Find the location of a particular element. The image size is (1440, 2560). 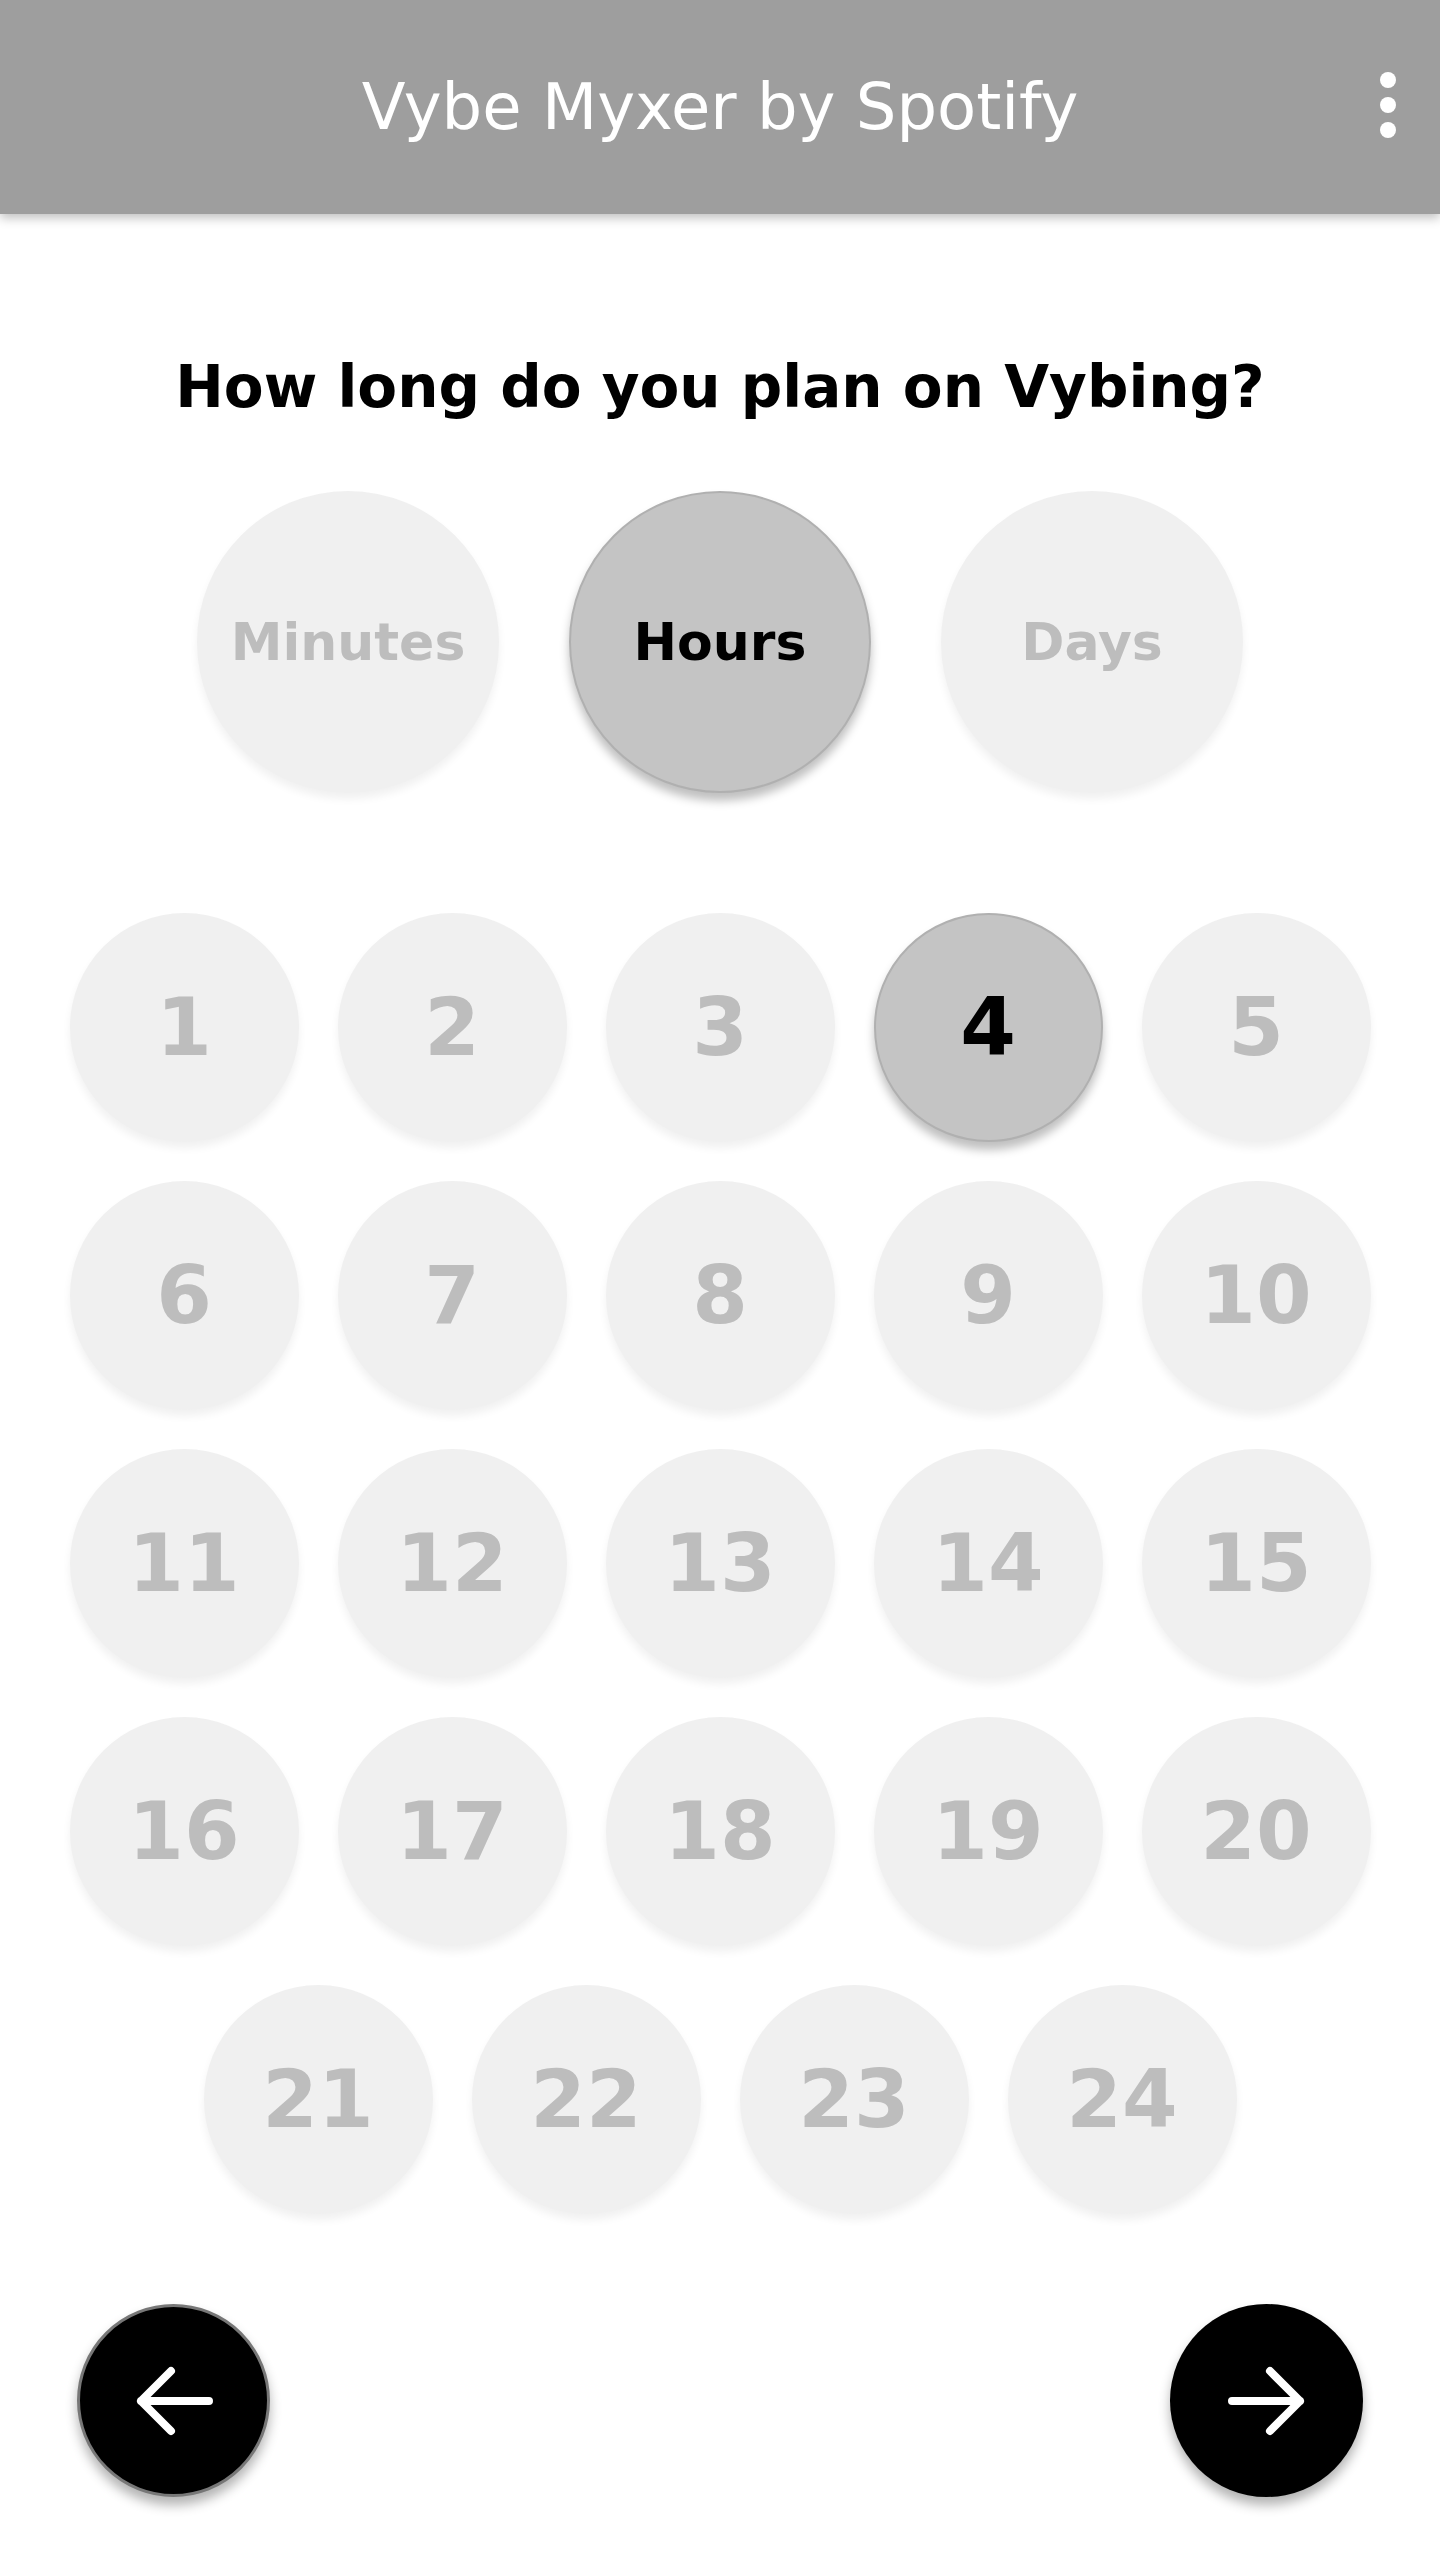

unit-option: Hours is located at coordinates (720, 642).